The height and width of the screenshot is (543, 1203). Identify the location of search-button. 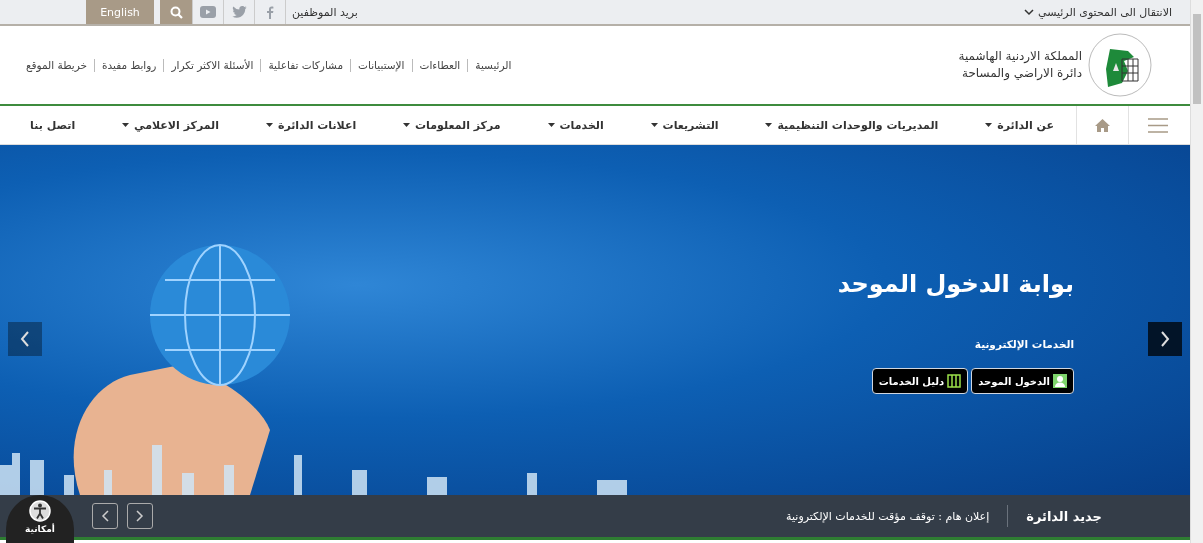
(176, 12).